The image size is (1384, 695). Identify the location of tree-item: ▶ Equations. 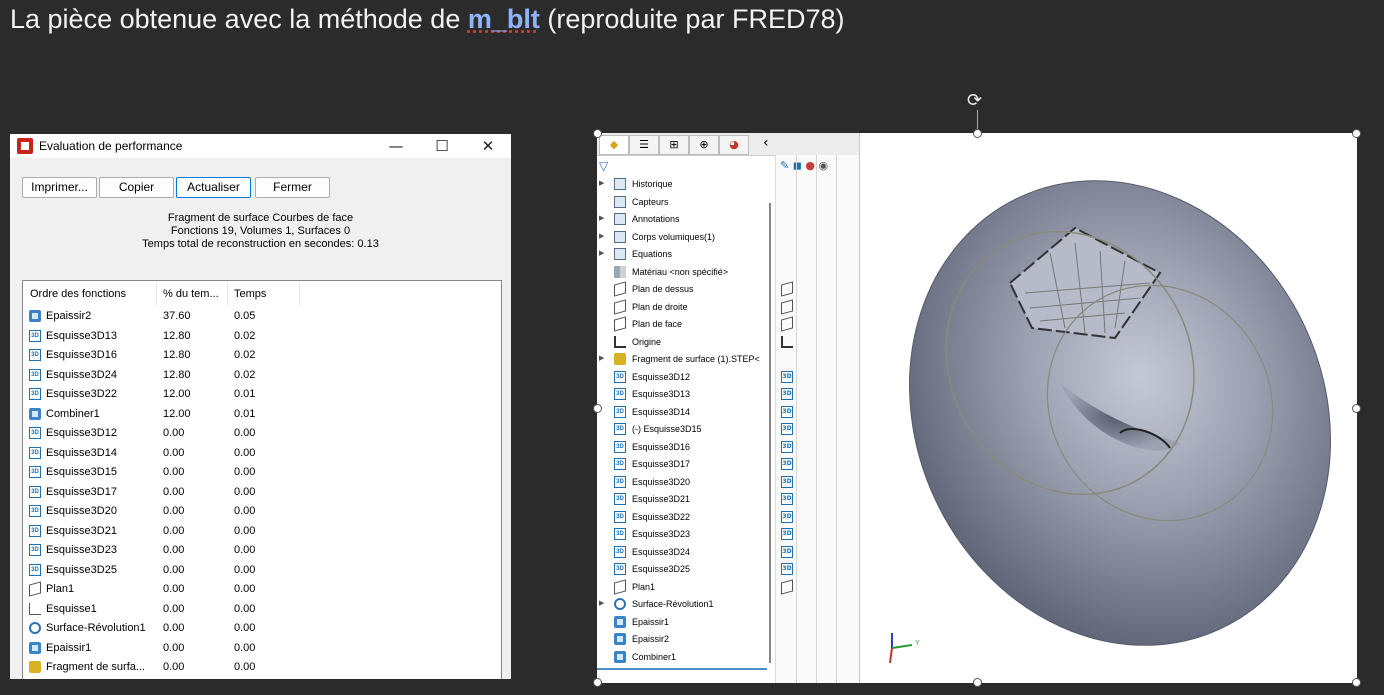
(684, 254).